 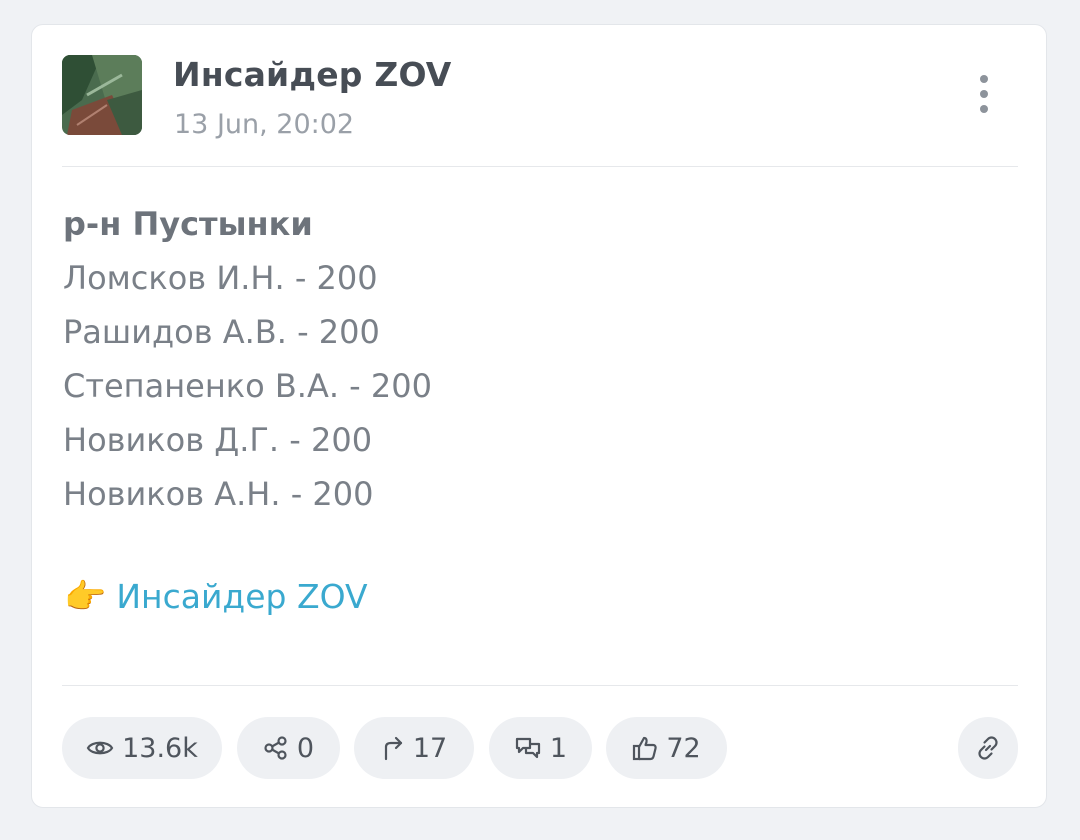 What do you see at coordinates (984, 79) in the screenshot?
I see `more-vertical-icon` at bounding box center [984, 79].